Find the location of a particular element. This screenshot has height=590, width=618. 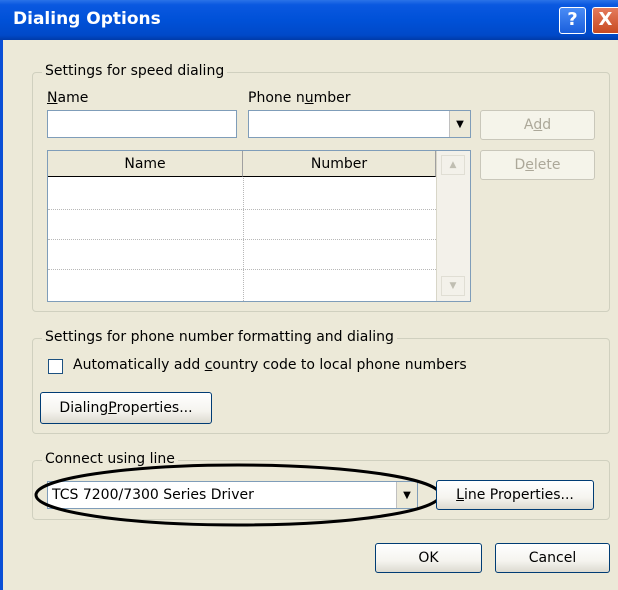

column-header-name: Name is located at coordinates (145, 164).